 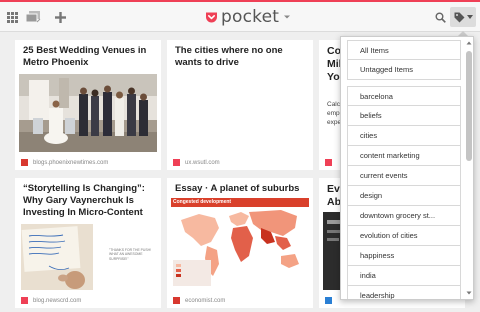 What do you see at coordinates (404, 70) in the screenshot?
I see `menu-item-untagged-items: Untagged Items` at bounding box center [404, 70].